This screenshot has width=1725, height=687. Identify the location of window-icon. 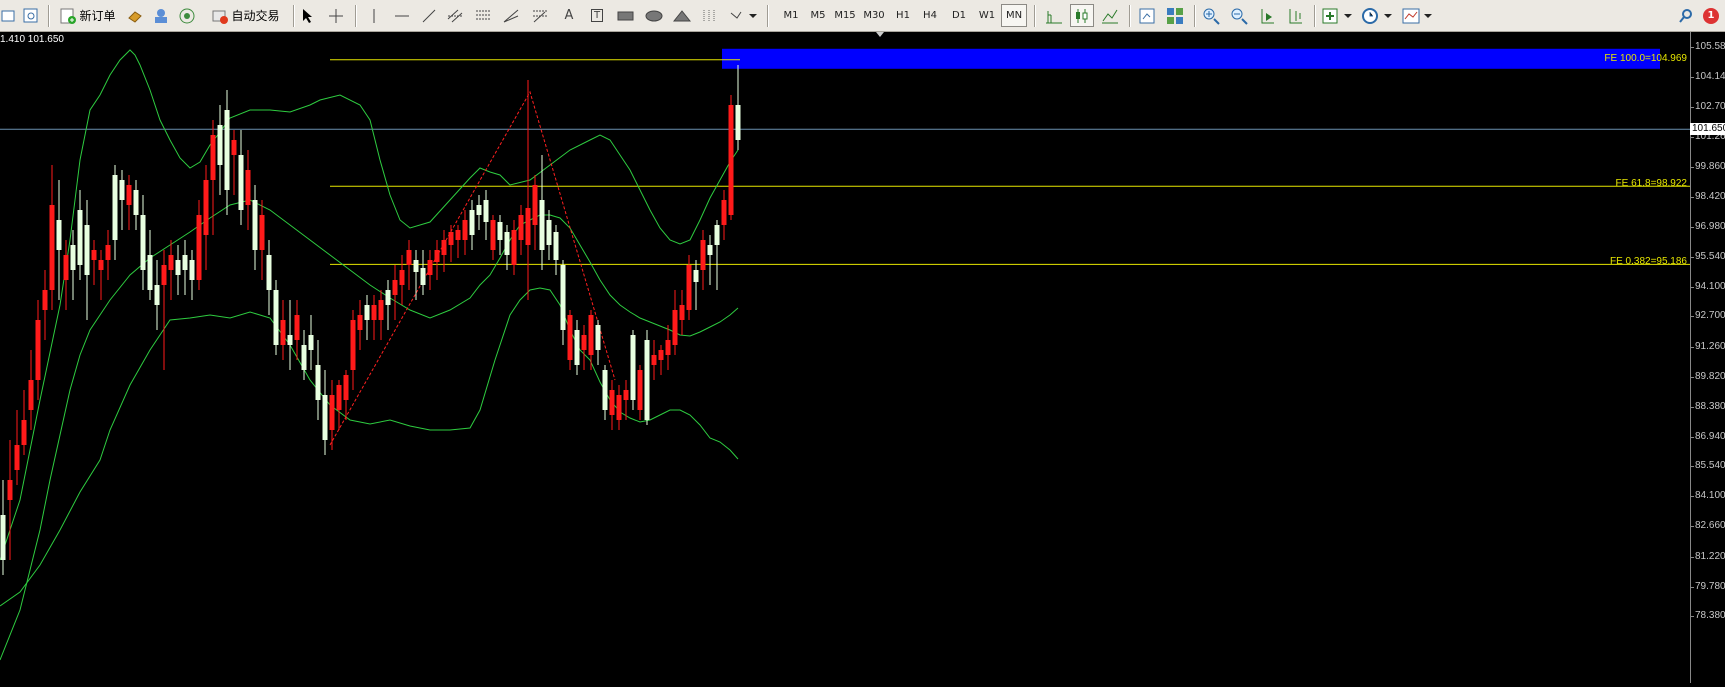
(8, 15).